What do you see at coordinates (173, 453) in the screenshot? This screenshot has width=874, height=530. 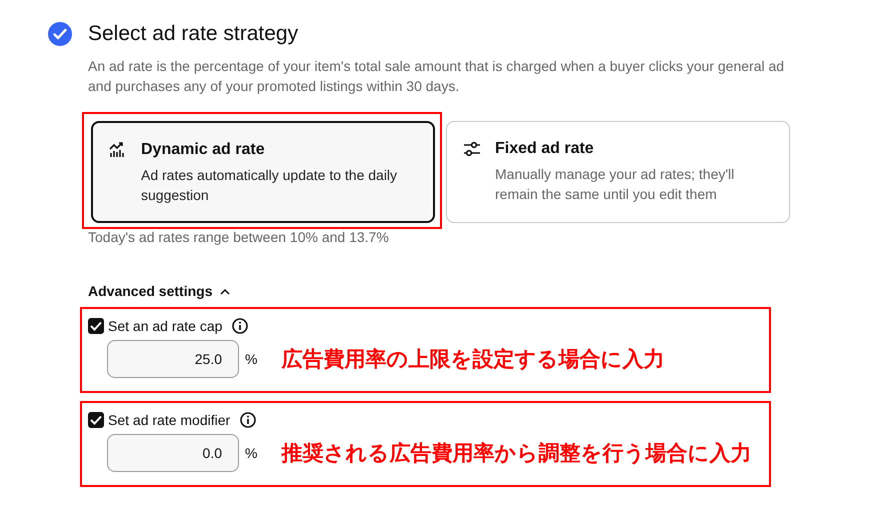 I see `rate-input: 0.0` at bounding box center [173, 453].